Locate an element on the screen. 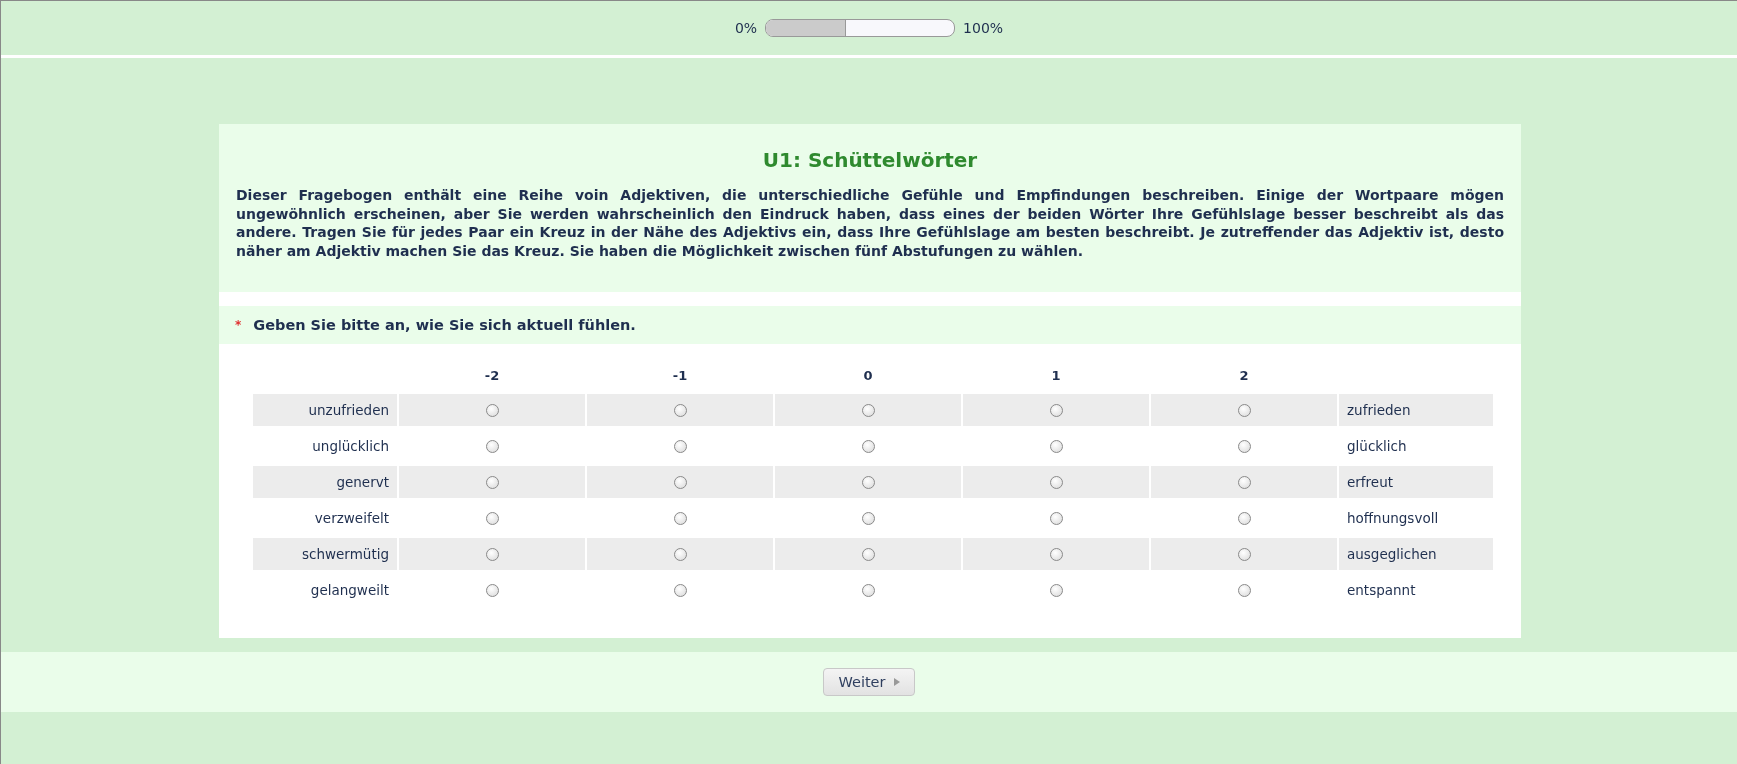 This screenshot has height=764, width=1737. scale-label: 0 is located at coordinates (868, 376).